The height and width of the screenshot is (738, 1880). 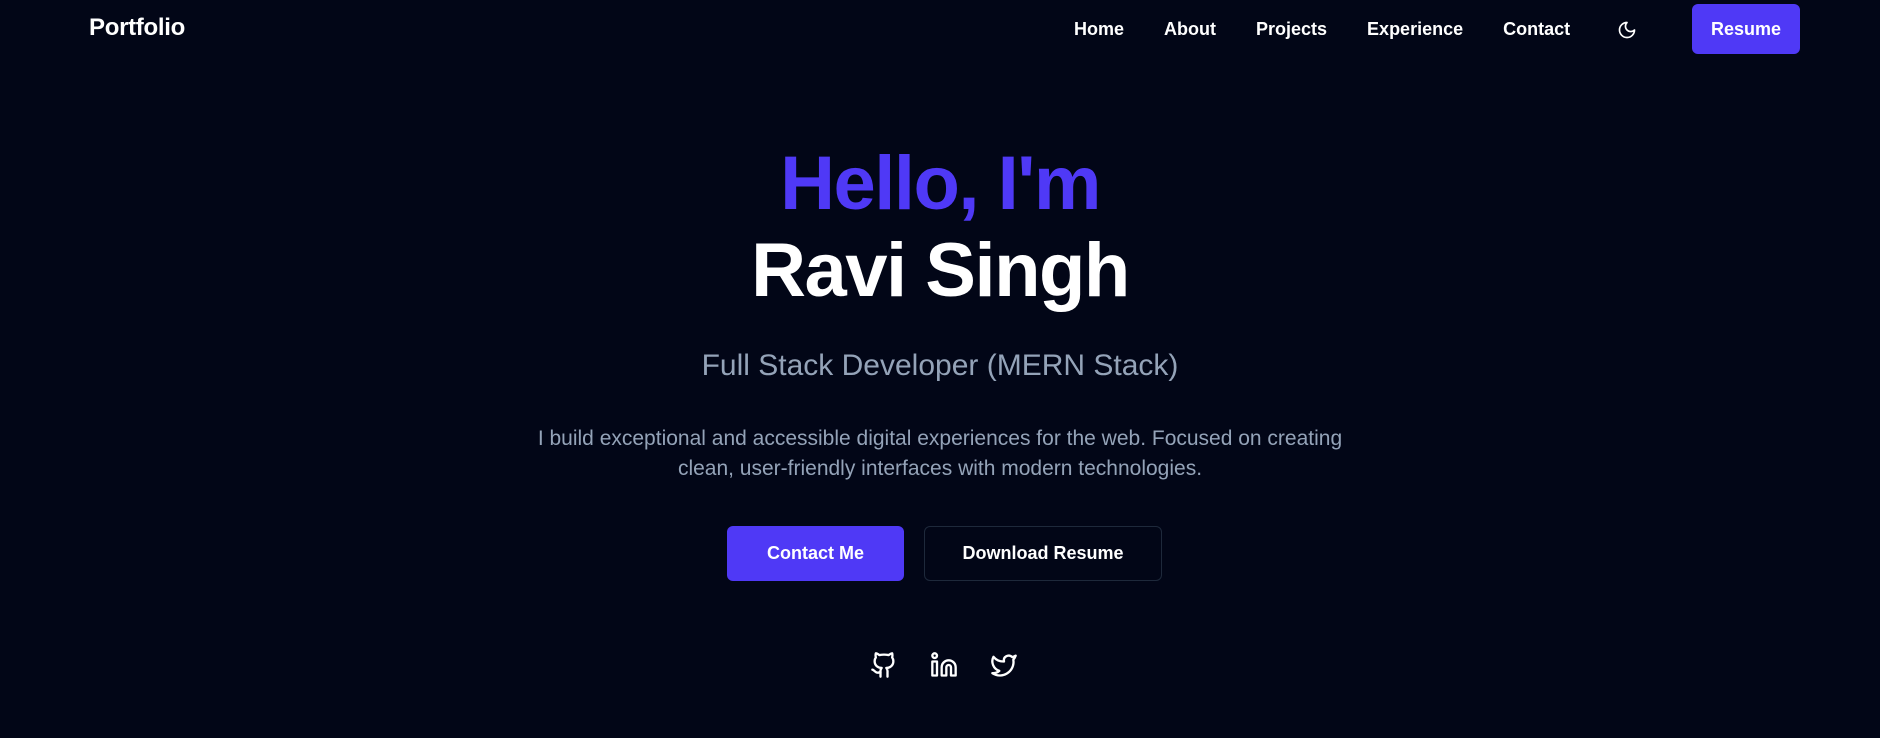 What do you see at coordinates (940, 270) in the screenshot?
I see `hero-name: Ravi Singh` at bounding box center [940, 270].